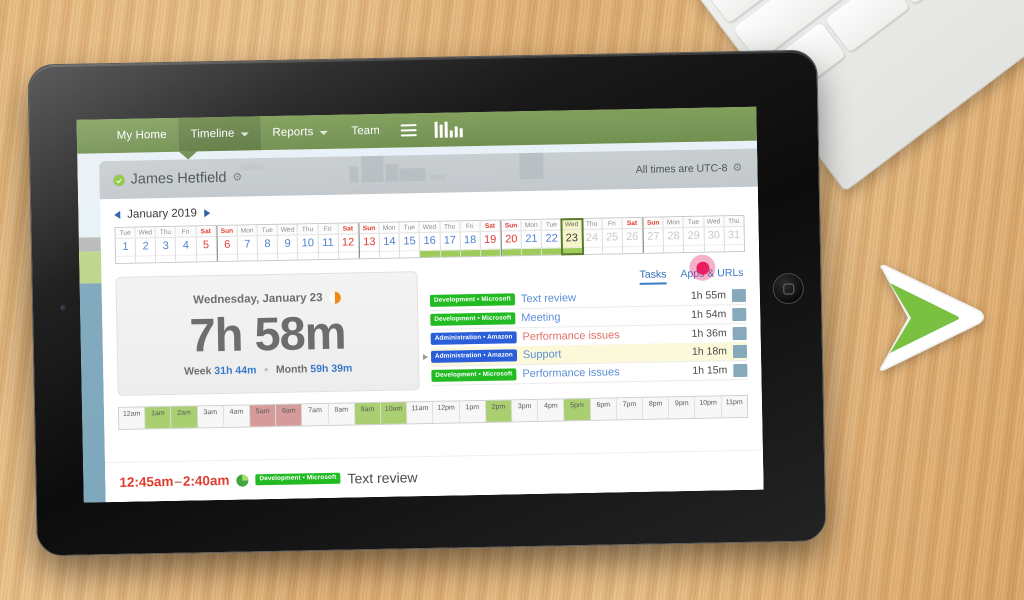 The height and width of the screenshot is (600, 1024). Describe the element at coordinates (473, 412) in the screenshot. I see `hour-cell-1pm: 1pm` at that location.